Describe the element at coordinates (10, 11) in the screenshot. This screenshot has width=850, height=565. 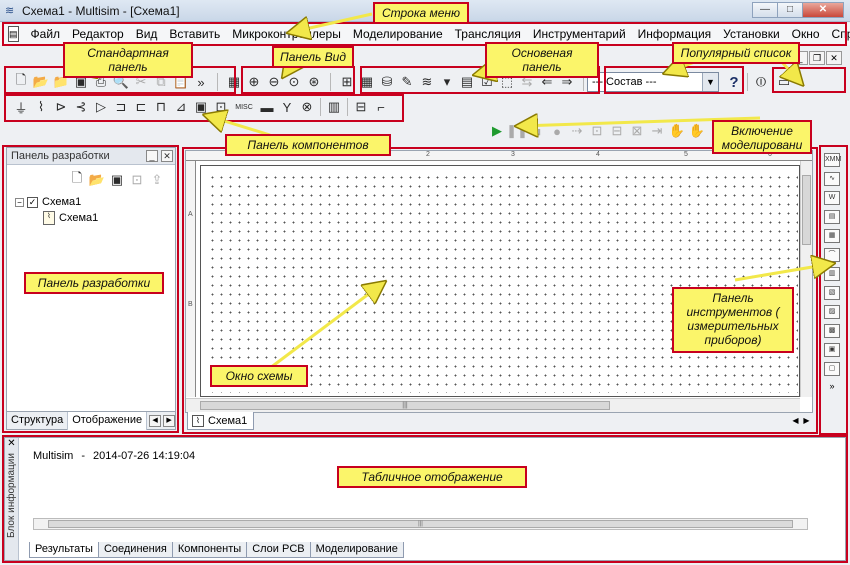
I see `multisim-logo-icon: ≋` at that location.